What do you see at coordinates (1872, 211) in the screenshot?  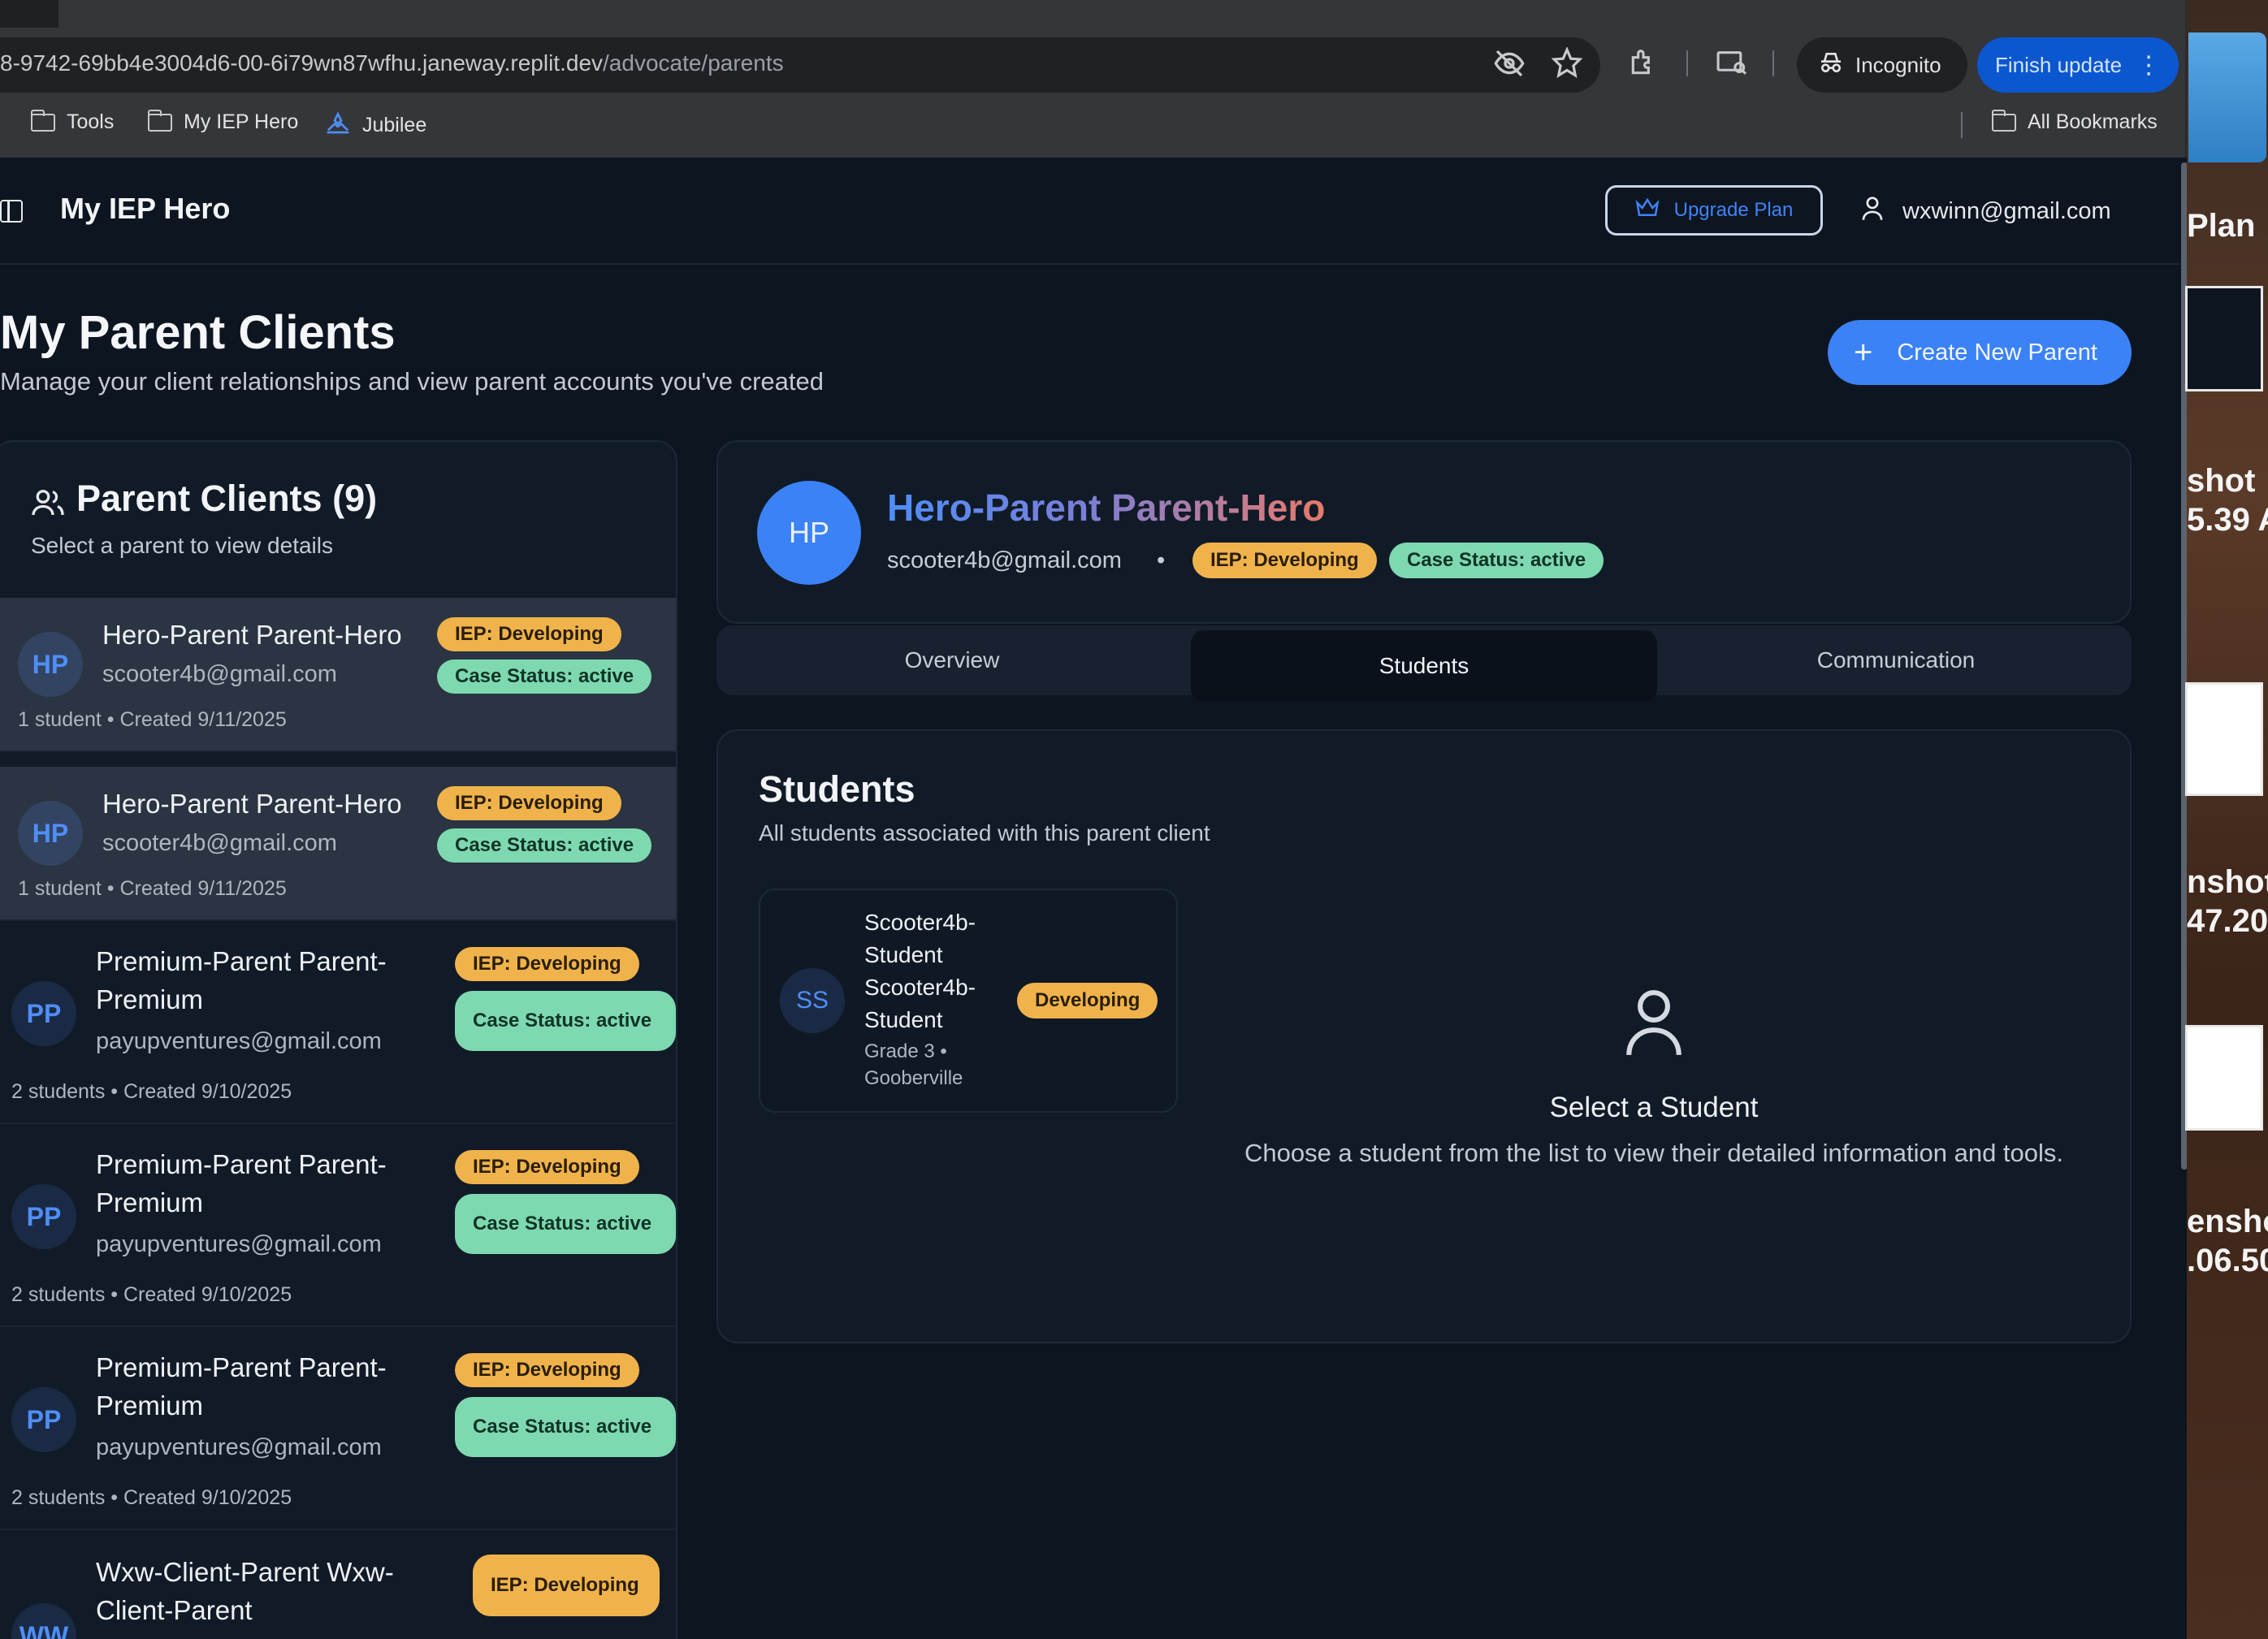 I see `user-icon` at bounding box center [1872, 211].